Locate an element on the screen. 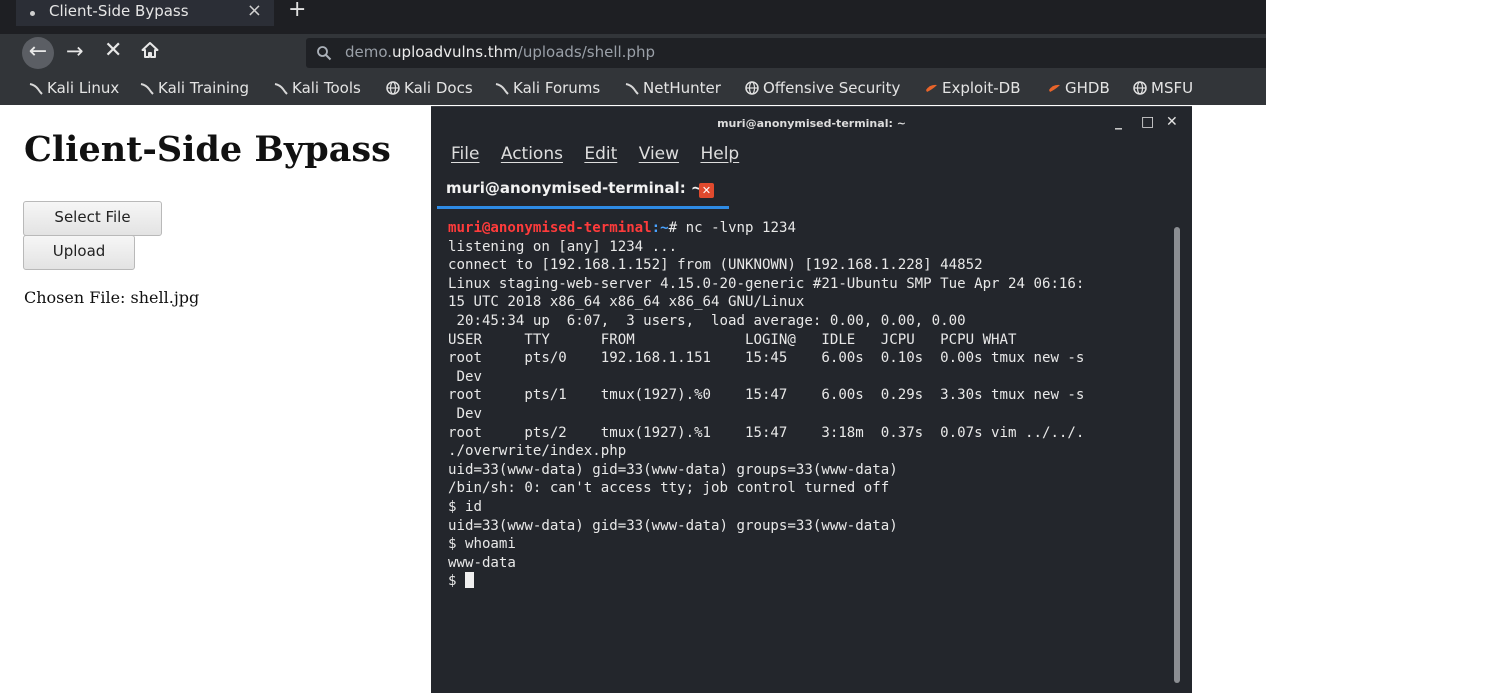 The width and height of the screenshot is (1505, 693). menu-file: File is located at coordinates (465, 154).